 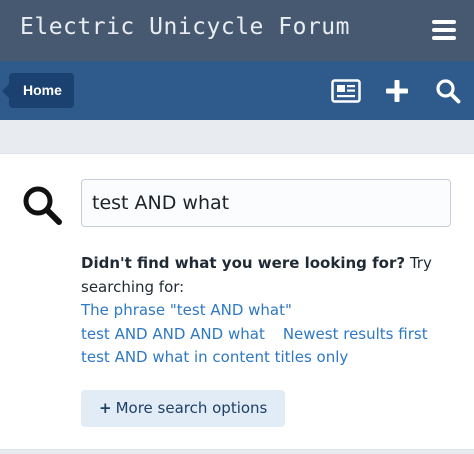 I want to click on plus-icon, so click(x=397, y=91).